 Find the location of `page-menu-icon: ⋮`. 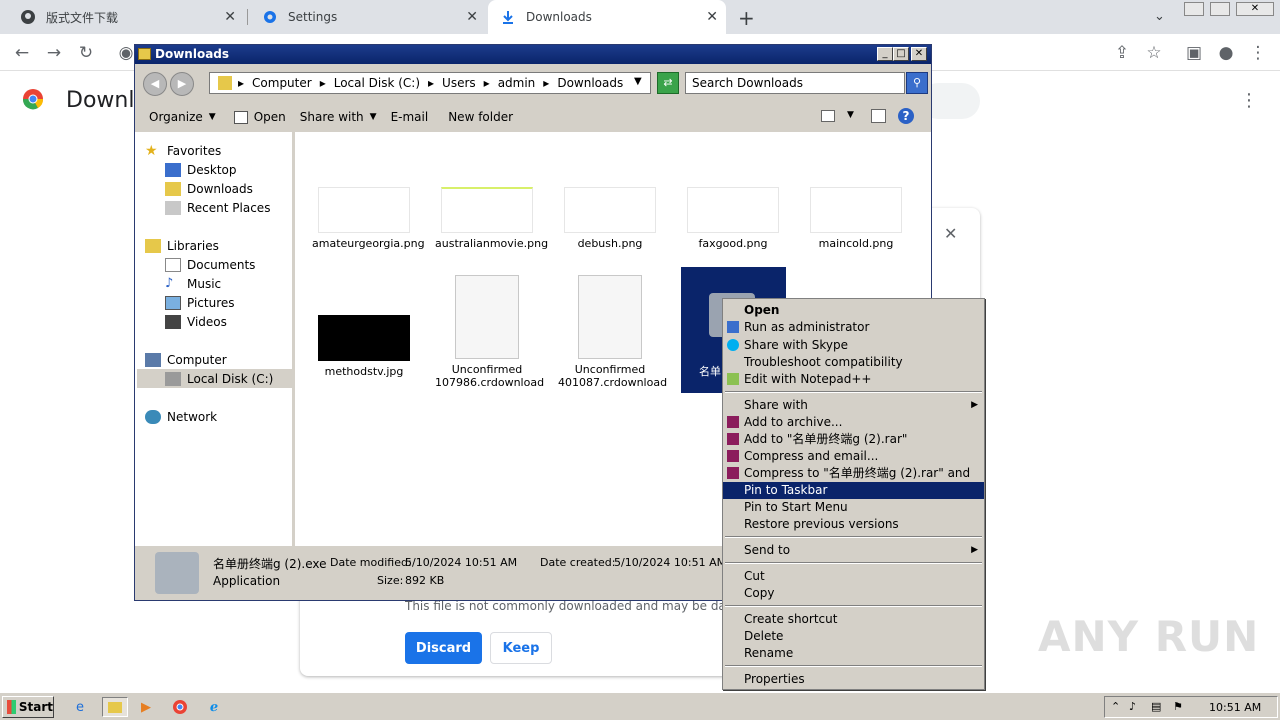

page-menu-icon: ⋮ is located at coordinates (1249, 100).